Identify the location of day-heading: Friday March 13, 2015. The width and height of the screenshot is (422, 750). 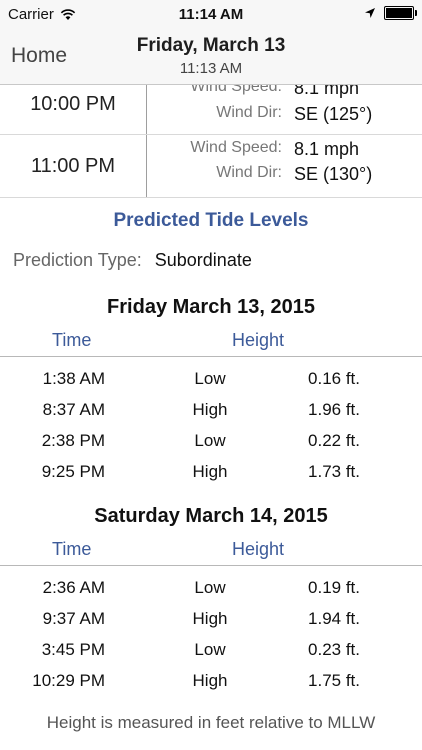
(211, 307).